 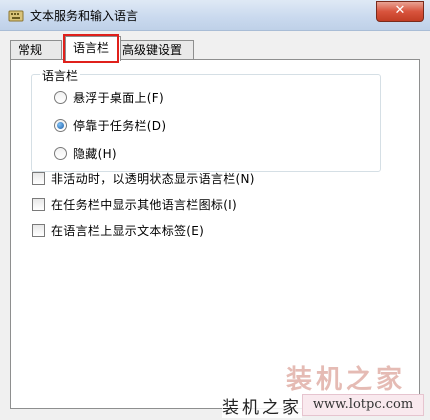 I want to click on window-title: 文本服务和输入语言, so click(x=84, y=16).